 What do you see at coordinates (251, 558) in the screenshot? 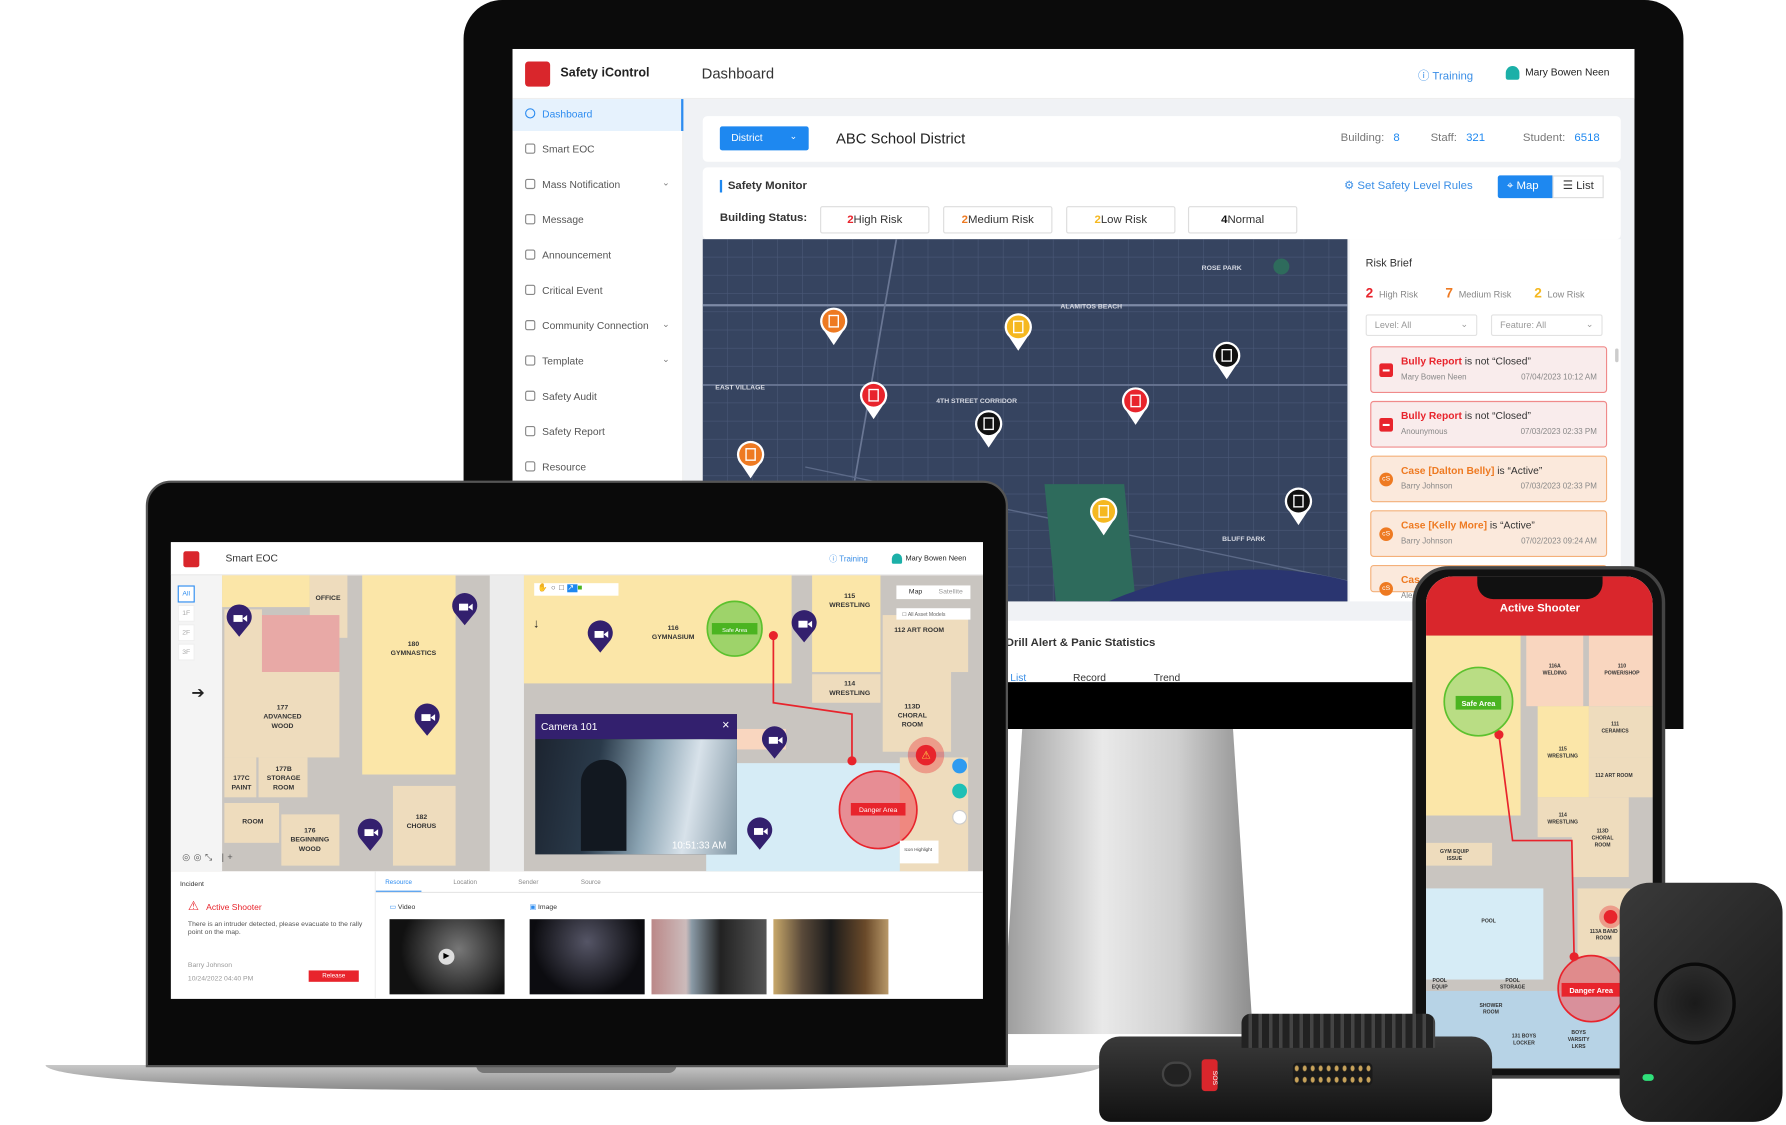
I see `app-title: Smart EOC` at bounding box center [251, 558].